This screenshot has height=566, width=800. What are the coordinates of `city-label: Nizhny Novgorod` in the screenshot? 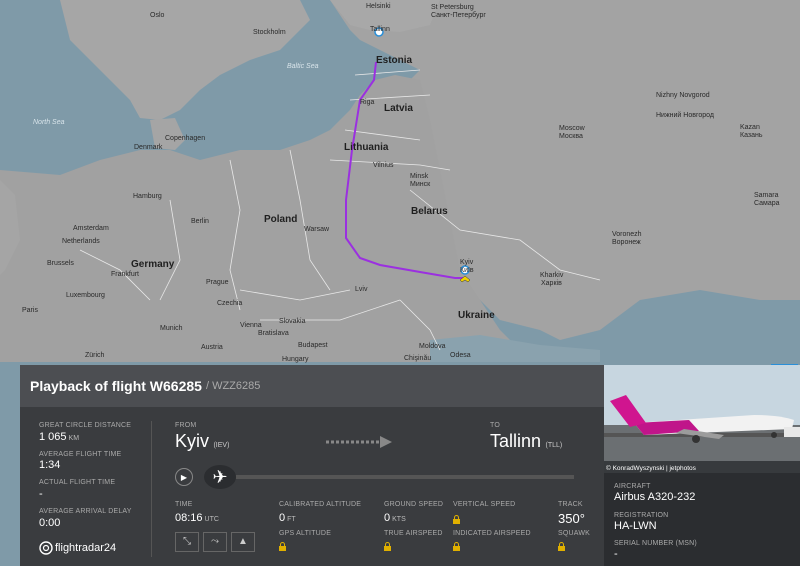 It's located at (683, 95).